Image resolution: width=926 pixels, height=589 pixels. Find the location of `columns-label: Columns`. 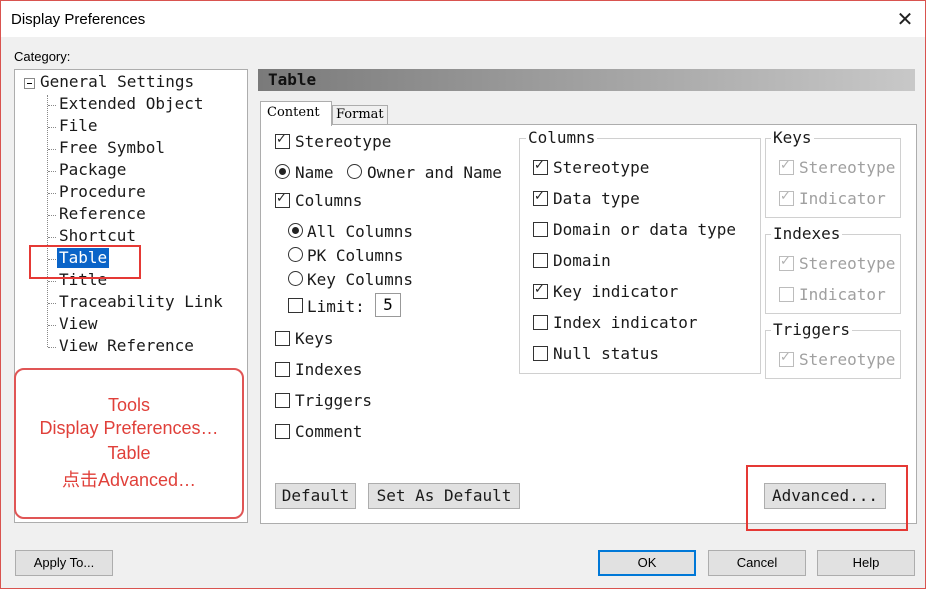

columns-label: Columns is located at coordinates (329, 200).